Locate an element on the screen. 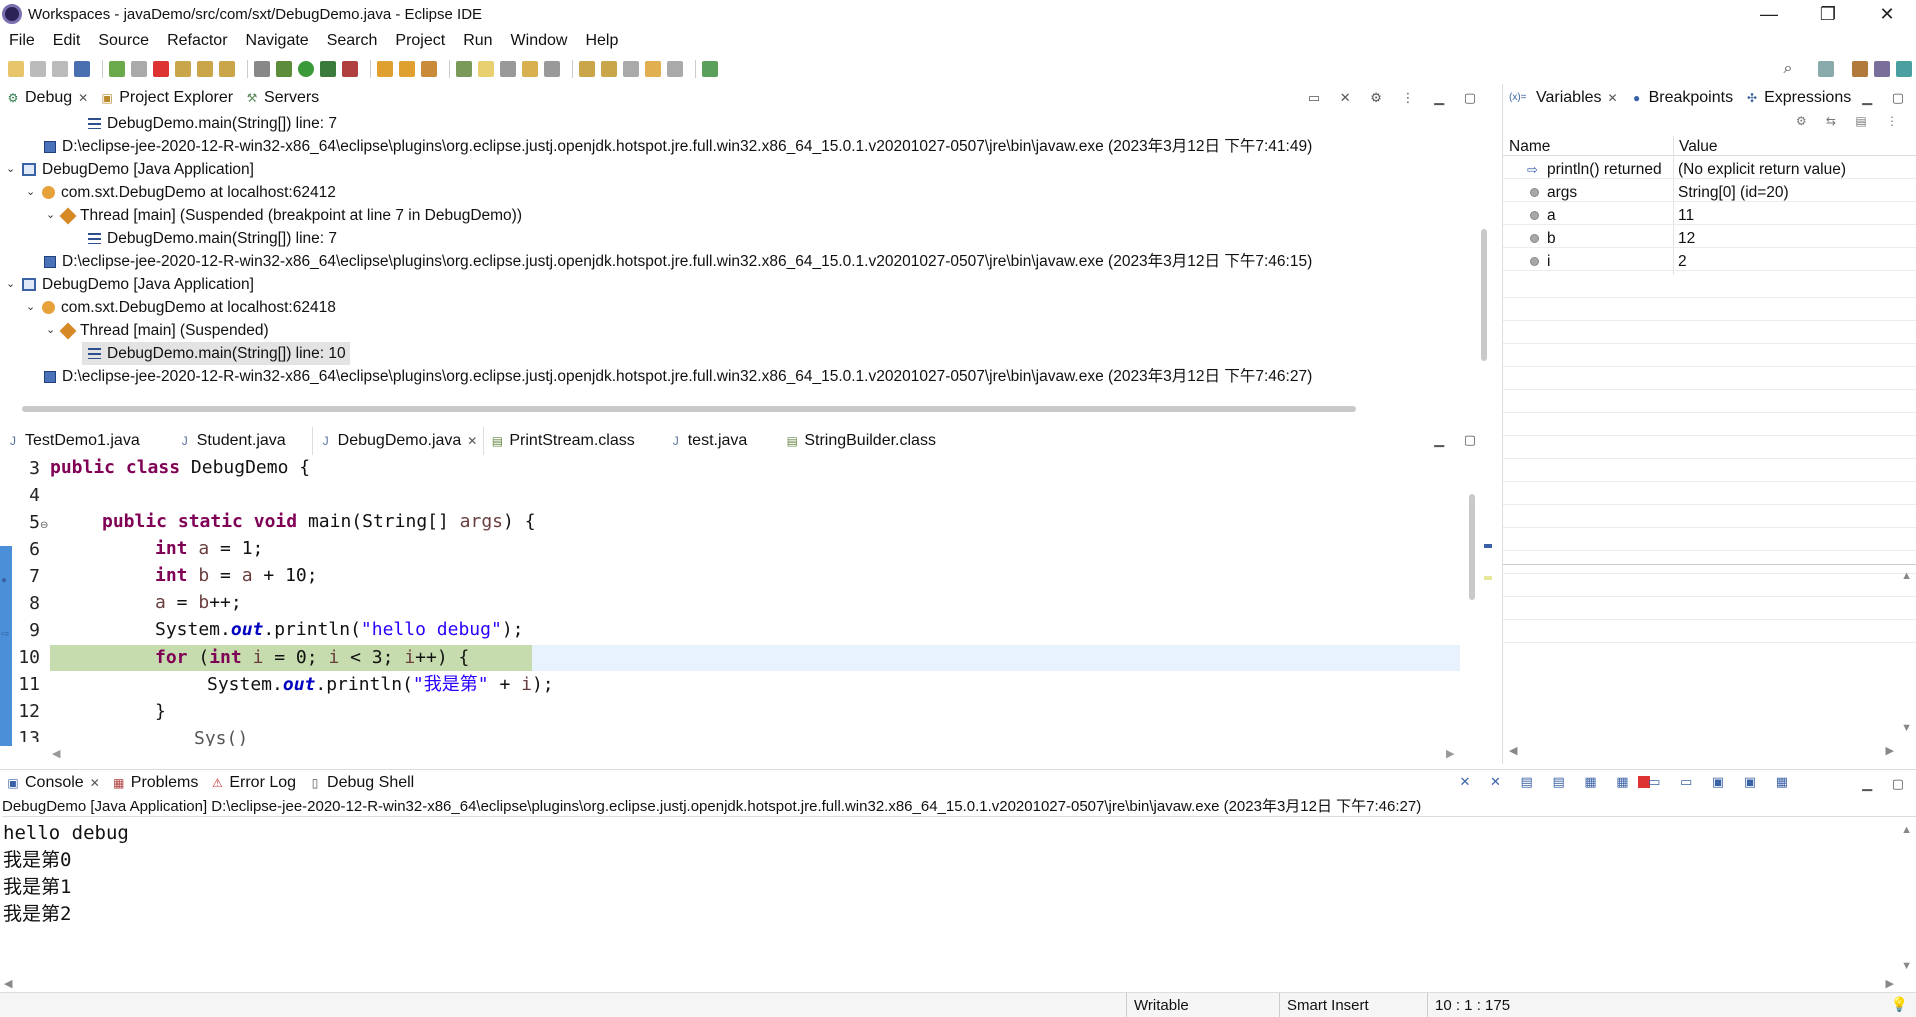  horizontal-scrollbar is located at coordinates (689, 409).